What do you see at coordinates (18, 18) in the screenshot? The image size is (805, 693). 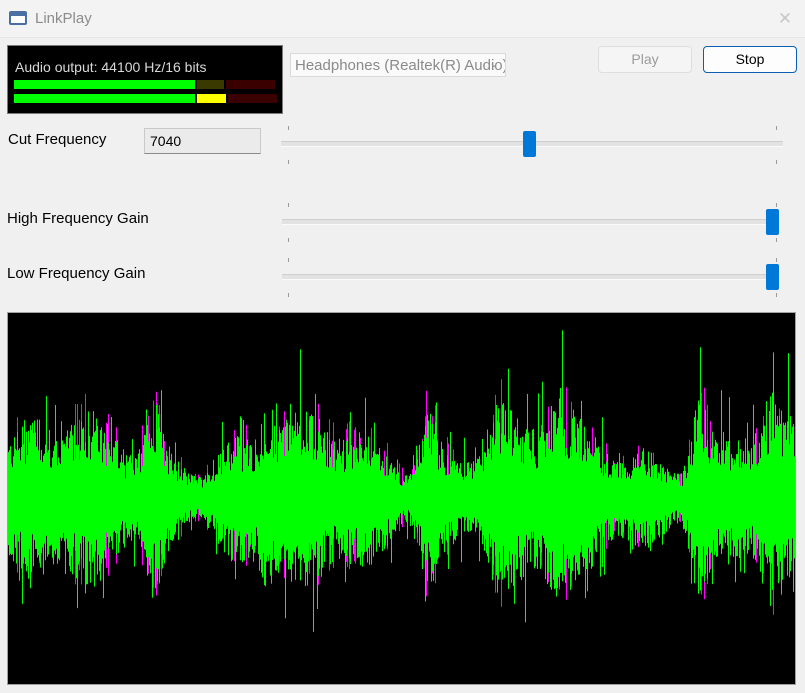 I see `app-window-icon` at bounding box center [18, 18].